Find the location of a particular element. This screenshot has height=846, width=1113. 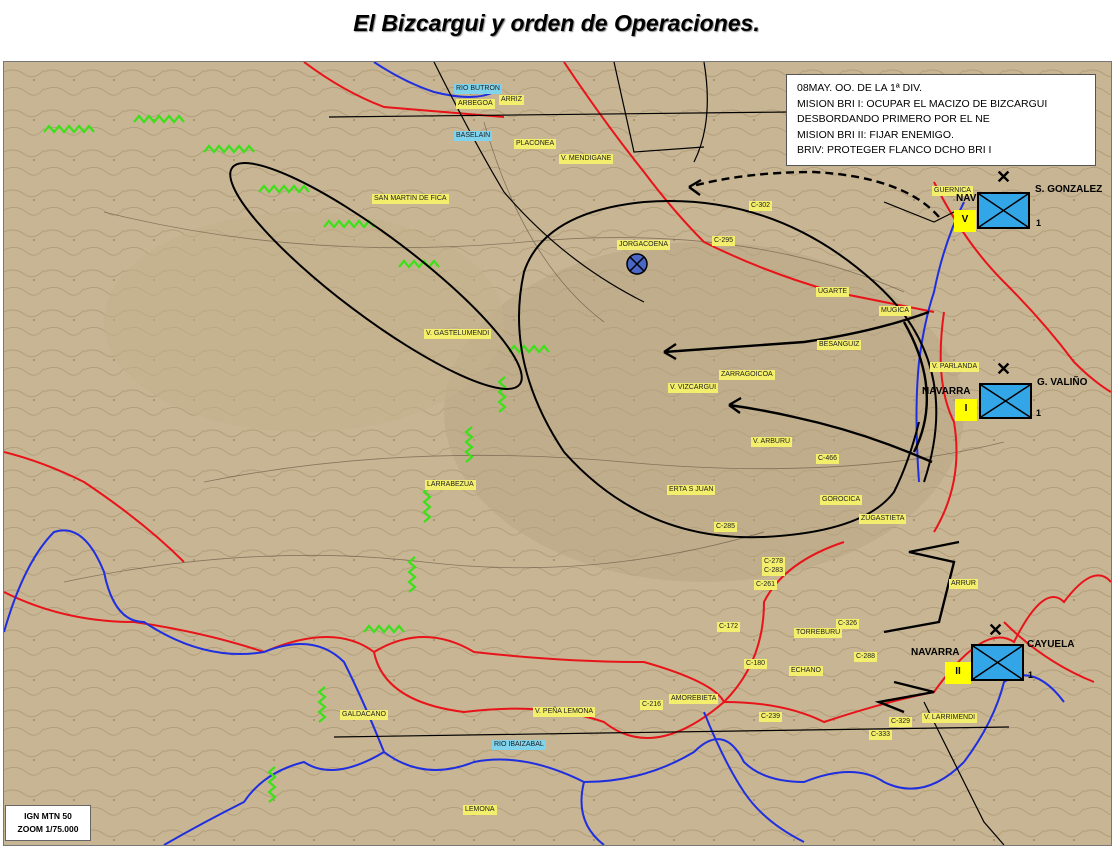

unit-commander: CAYUELA is located at coordinates (1051, 644).